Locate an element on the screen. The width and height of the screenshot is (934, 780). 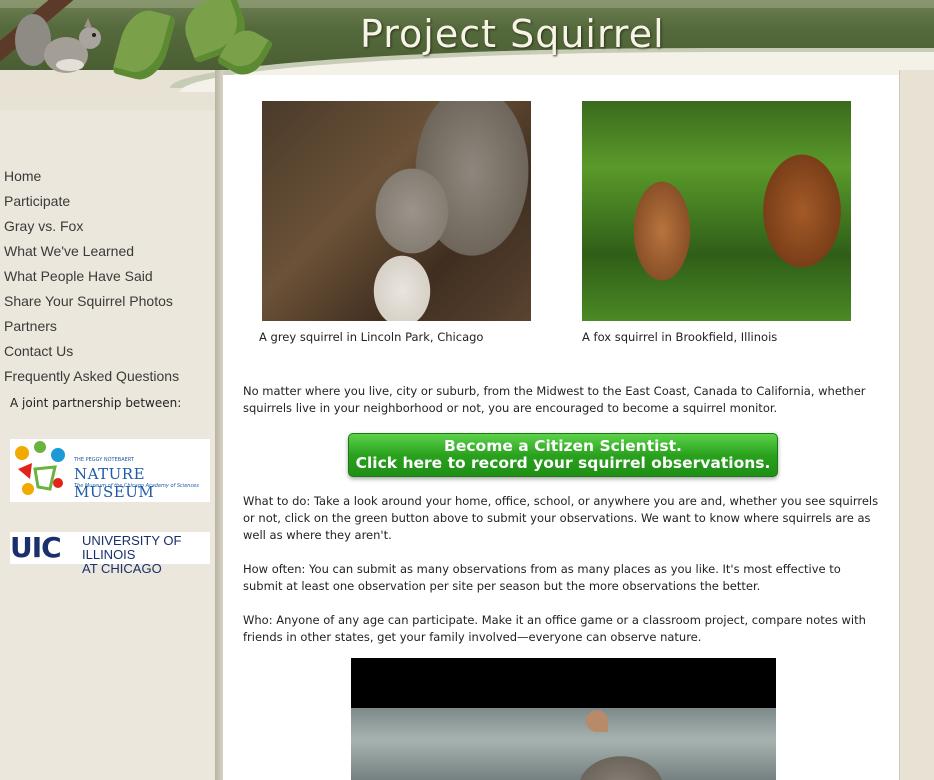
nav-what-people-have-said: What People Have Said is located at coordinates (91, 276).